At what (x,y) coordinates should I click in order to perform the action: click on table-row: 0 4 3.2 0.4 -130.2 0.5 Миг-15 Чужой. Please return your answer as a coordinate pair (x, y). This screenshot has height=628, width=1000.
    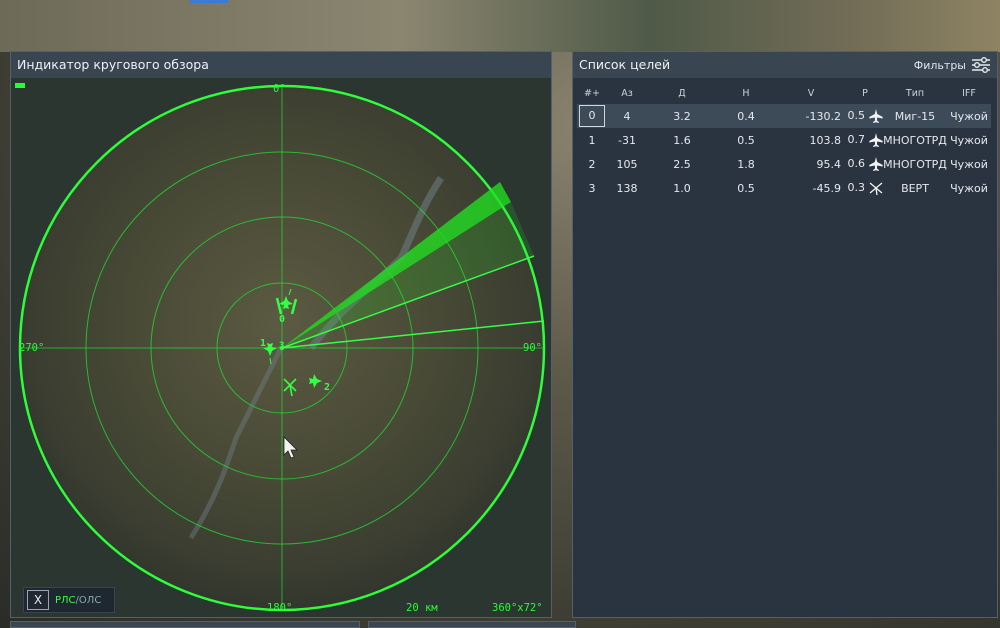
    Looking at the image, I should click on (784, 116).